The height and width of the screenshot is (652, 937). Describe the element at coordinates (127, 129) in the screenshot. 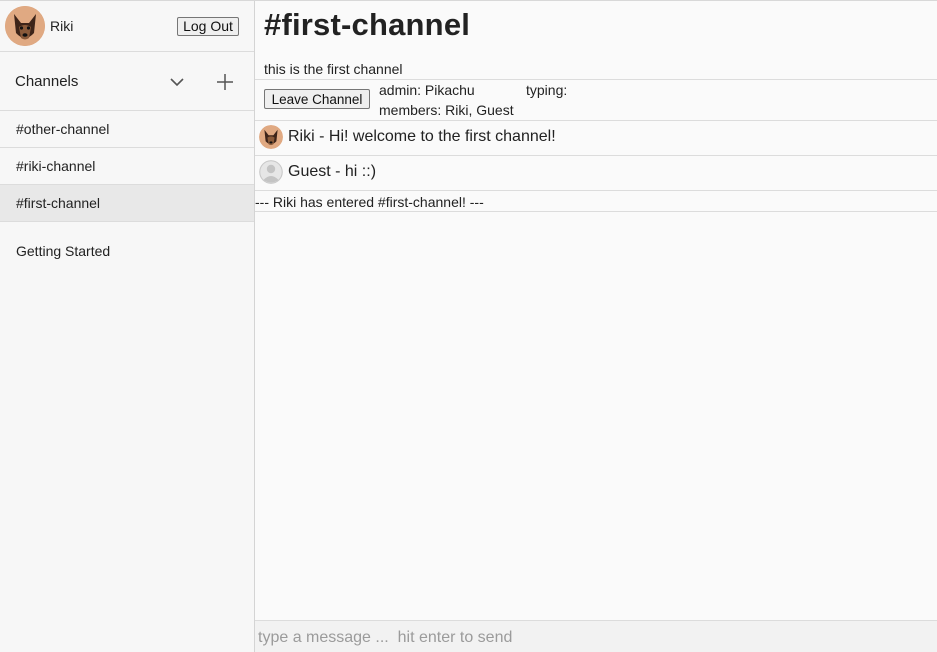

I see `channel-item-other-channel: #other-channel` at that location.